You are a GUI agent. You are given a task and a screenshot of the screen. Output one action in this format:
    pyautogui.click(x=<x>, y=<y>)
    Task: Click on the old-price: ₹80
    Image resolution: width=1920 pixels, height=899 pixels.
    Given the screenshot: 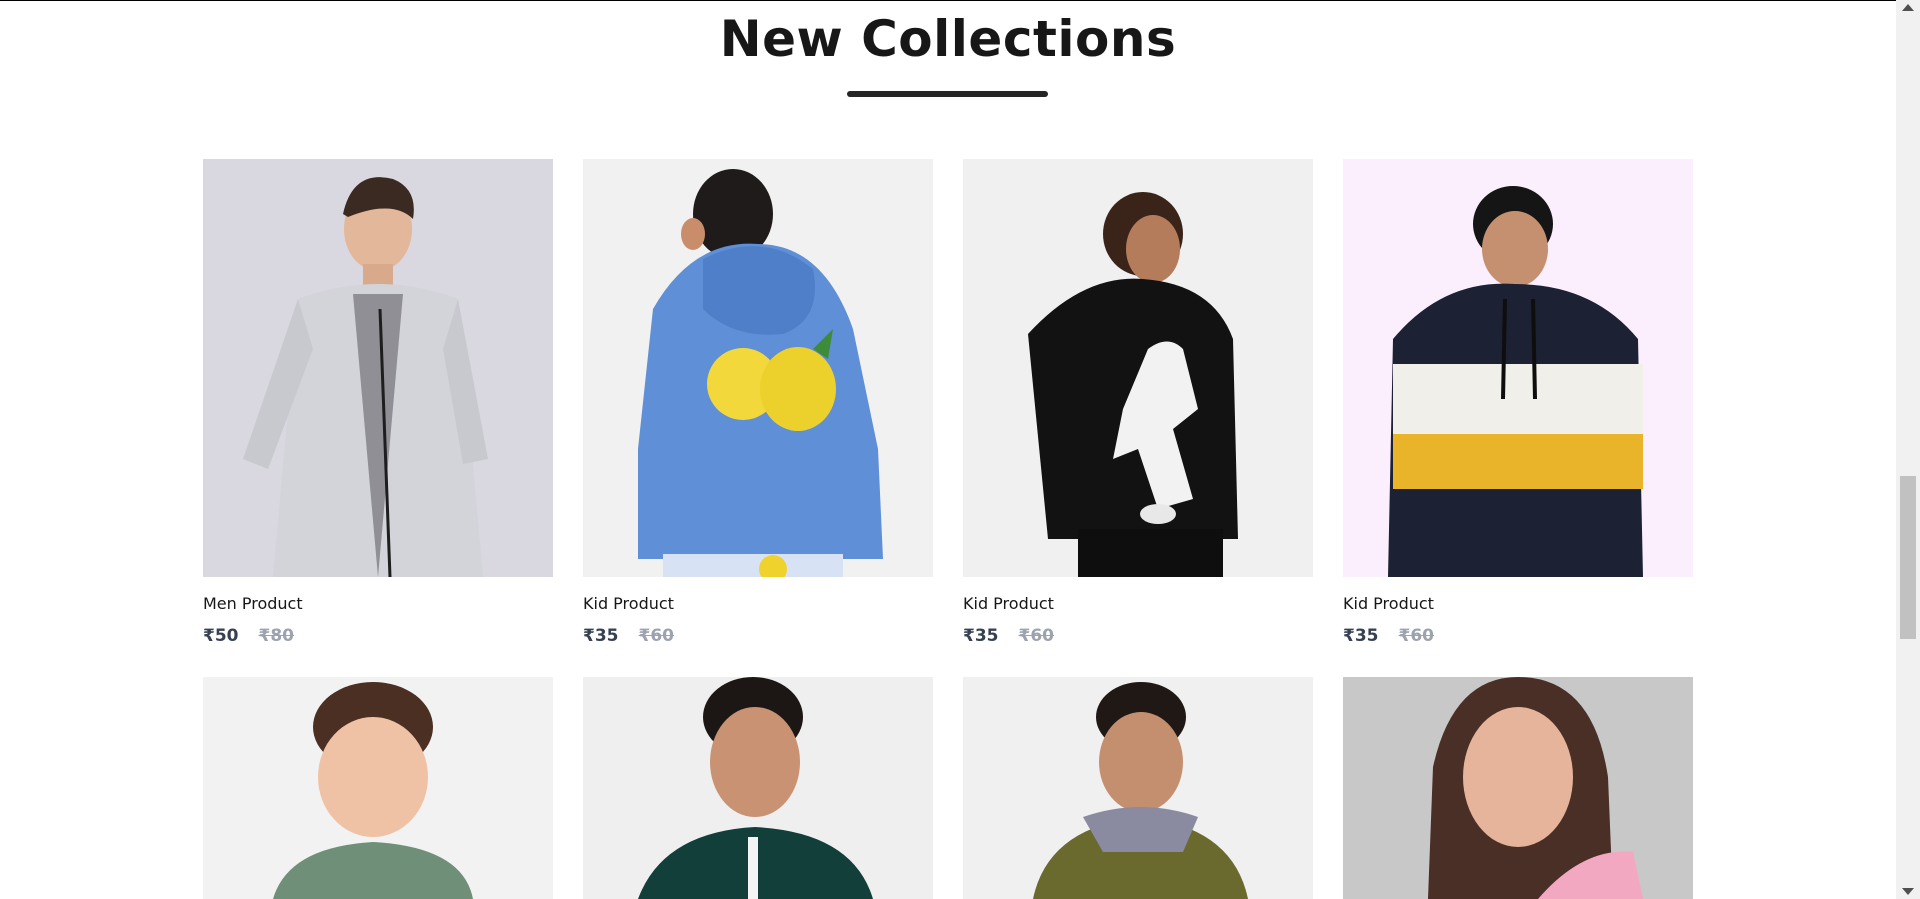 What is the action you would take?
    pyautogui.click(x=276, y=636)
    